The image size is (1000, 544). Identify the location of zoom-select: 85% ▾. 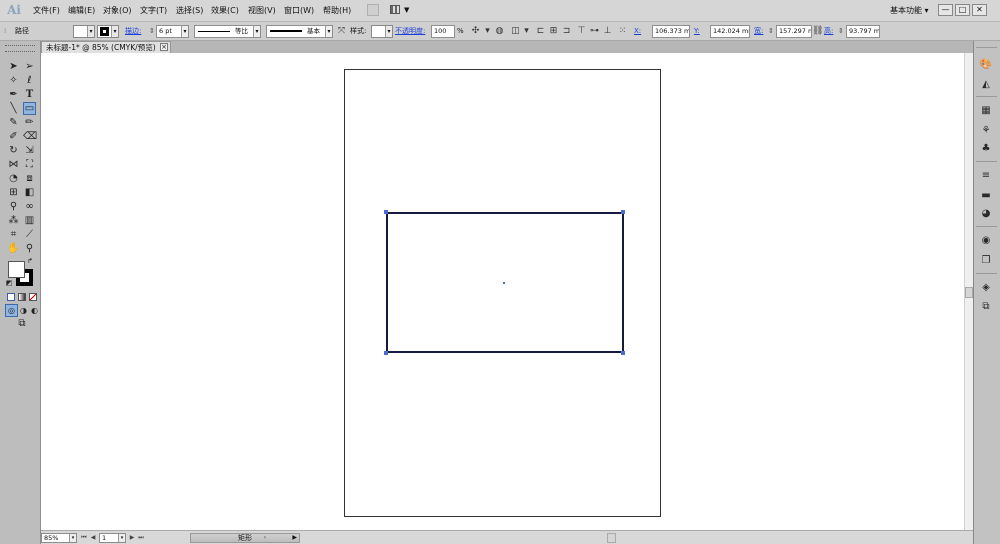
(59, 538).